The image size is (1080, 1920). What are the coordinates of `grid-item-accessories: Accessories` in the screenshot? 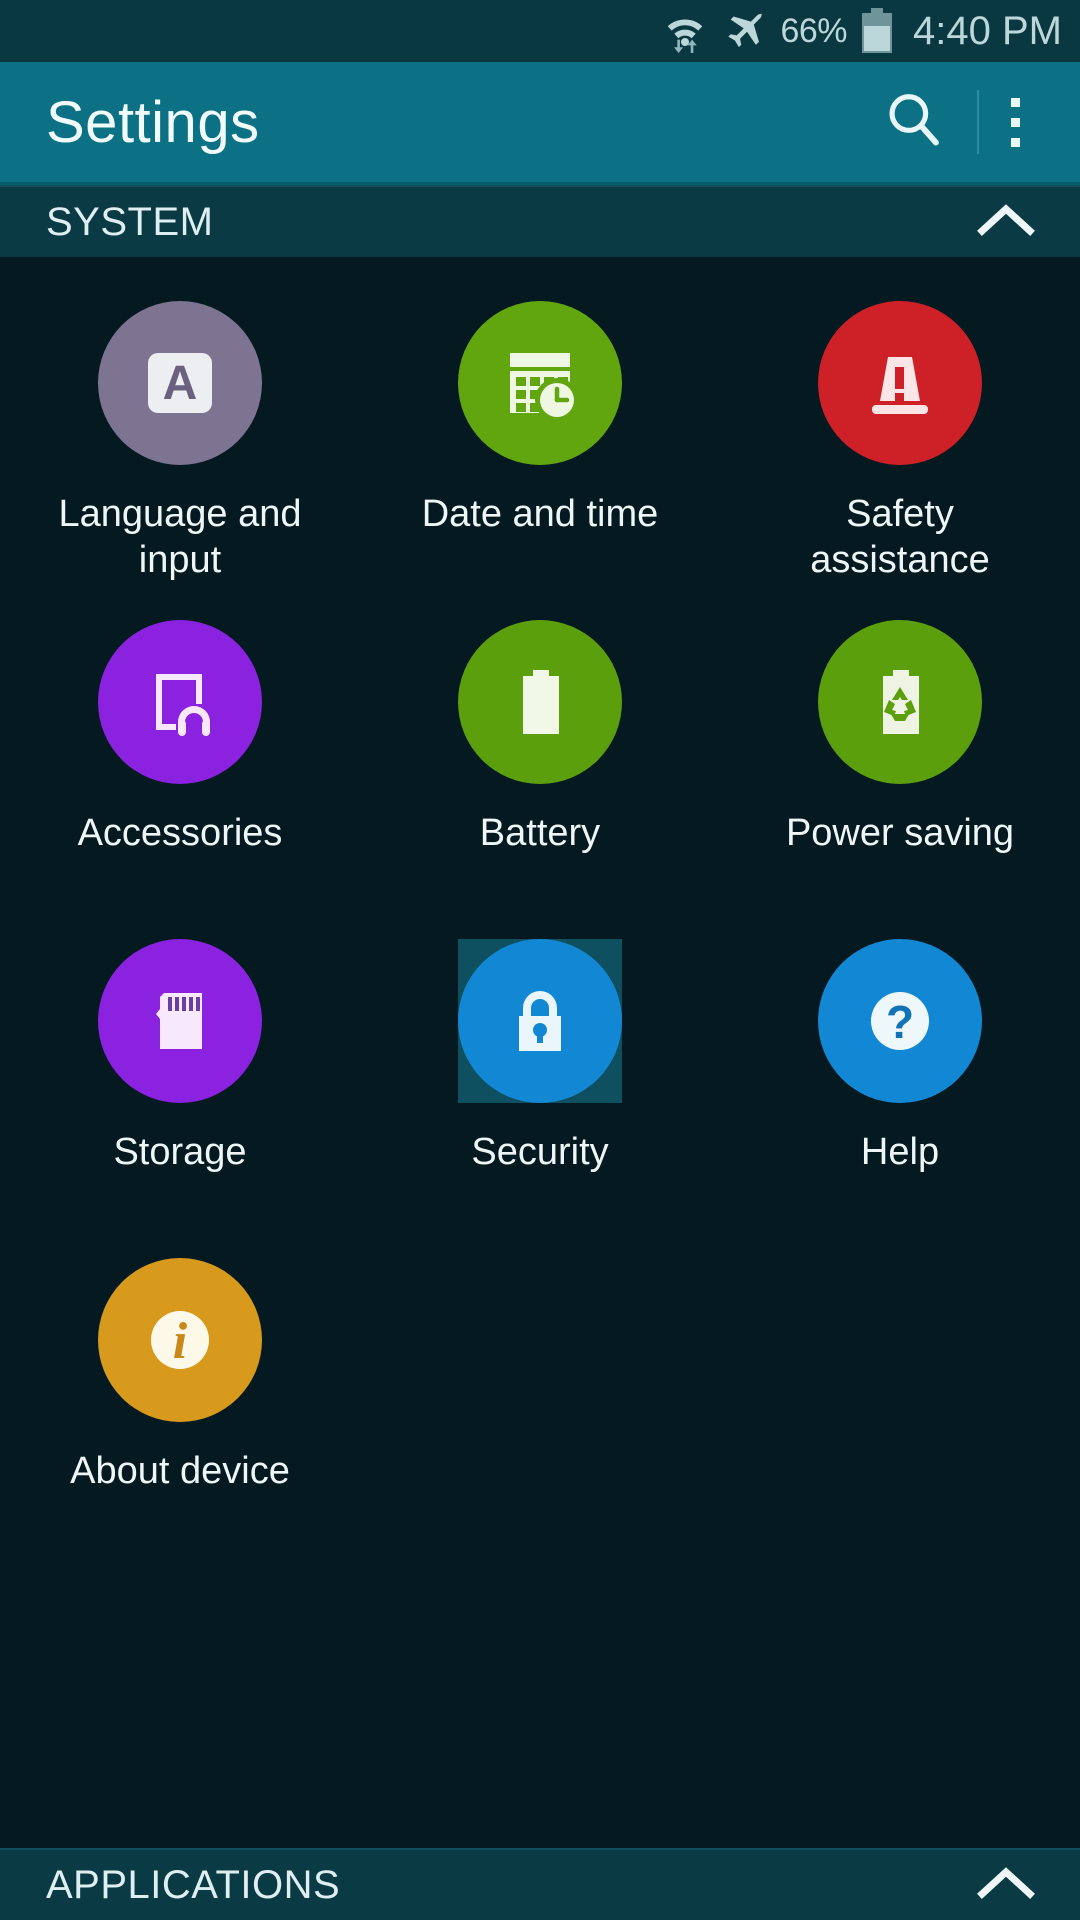 It's located at (180, 761).